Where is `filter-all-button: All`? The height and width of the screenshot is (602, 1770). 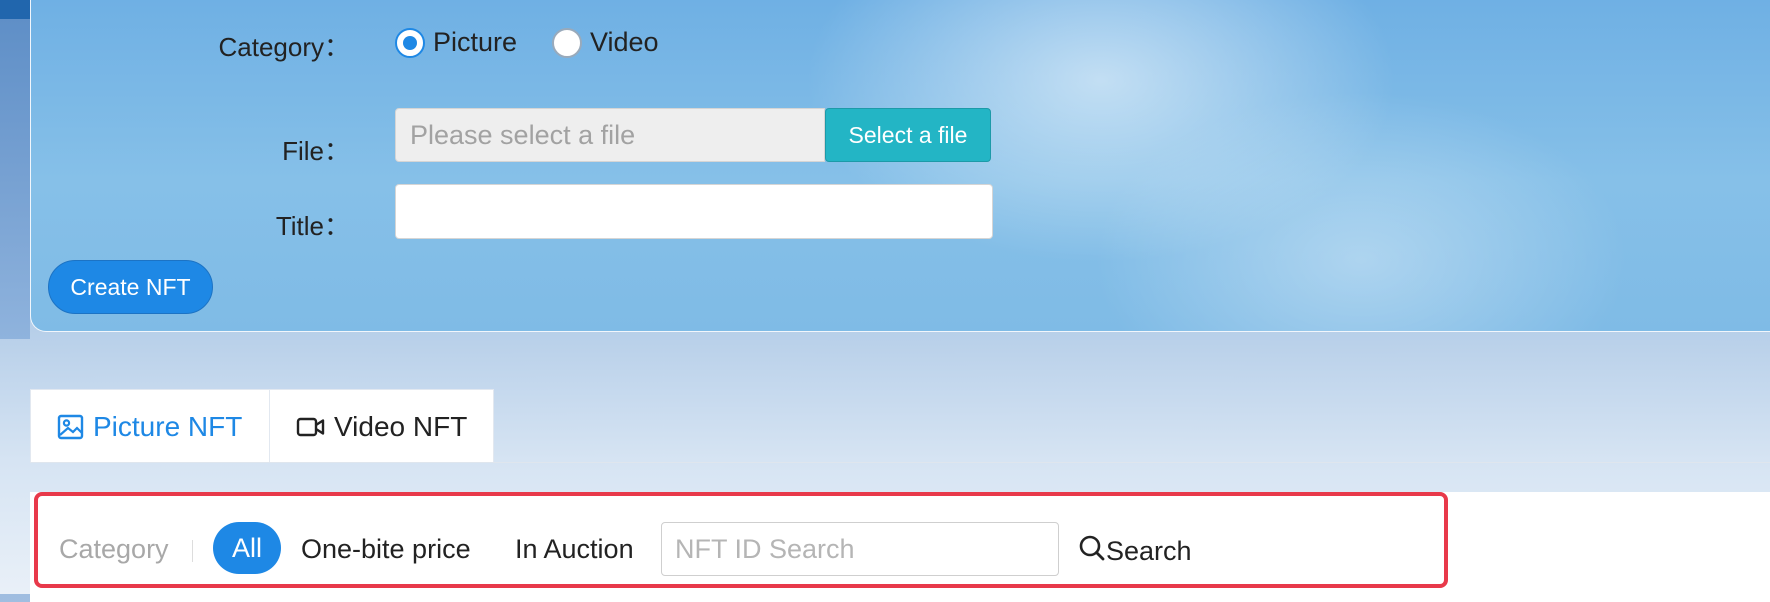 filter-all-button: All is located at coordinates (247, 548).